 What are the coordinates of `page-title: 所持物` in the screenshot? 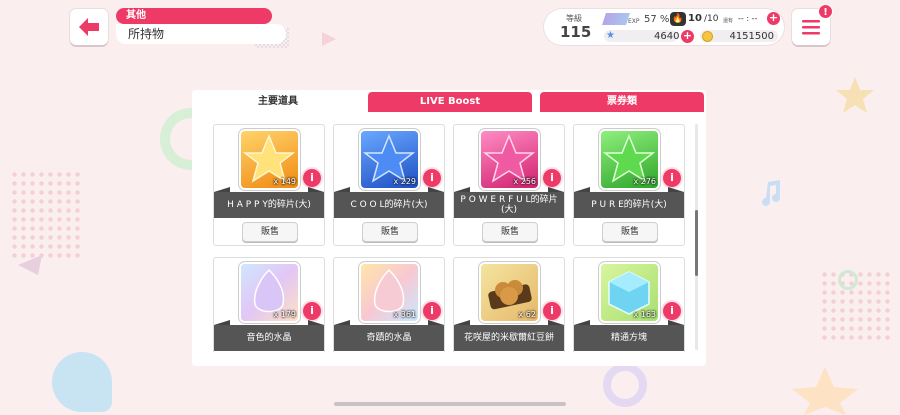 It's located at (201, 34).